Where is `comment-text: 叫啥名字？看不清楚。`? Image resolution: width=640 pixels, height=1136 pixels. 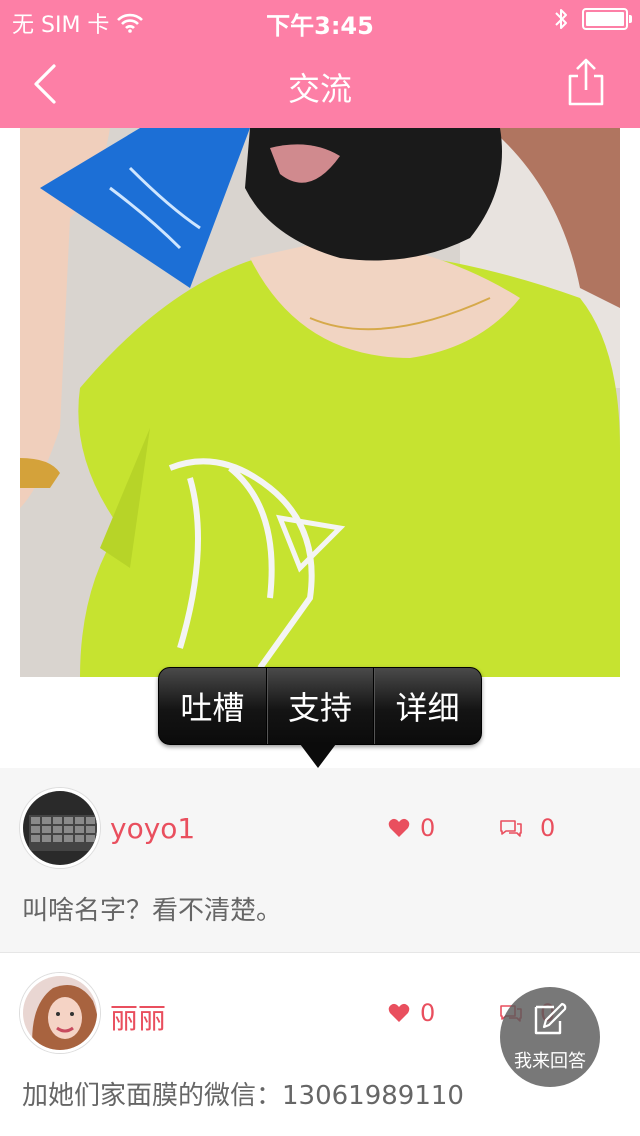
comment-text: 叫啥名字？看不清楚。 is located at coordinates (152, 911).